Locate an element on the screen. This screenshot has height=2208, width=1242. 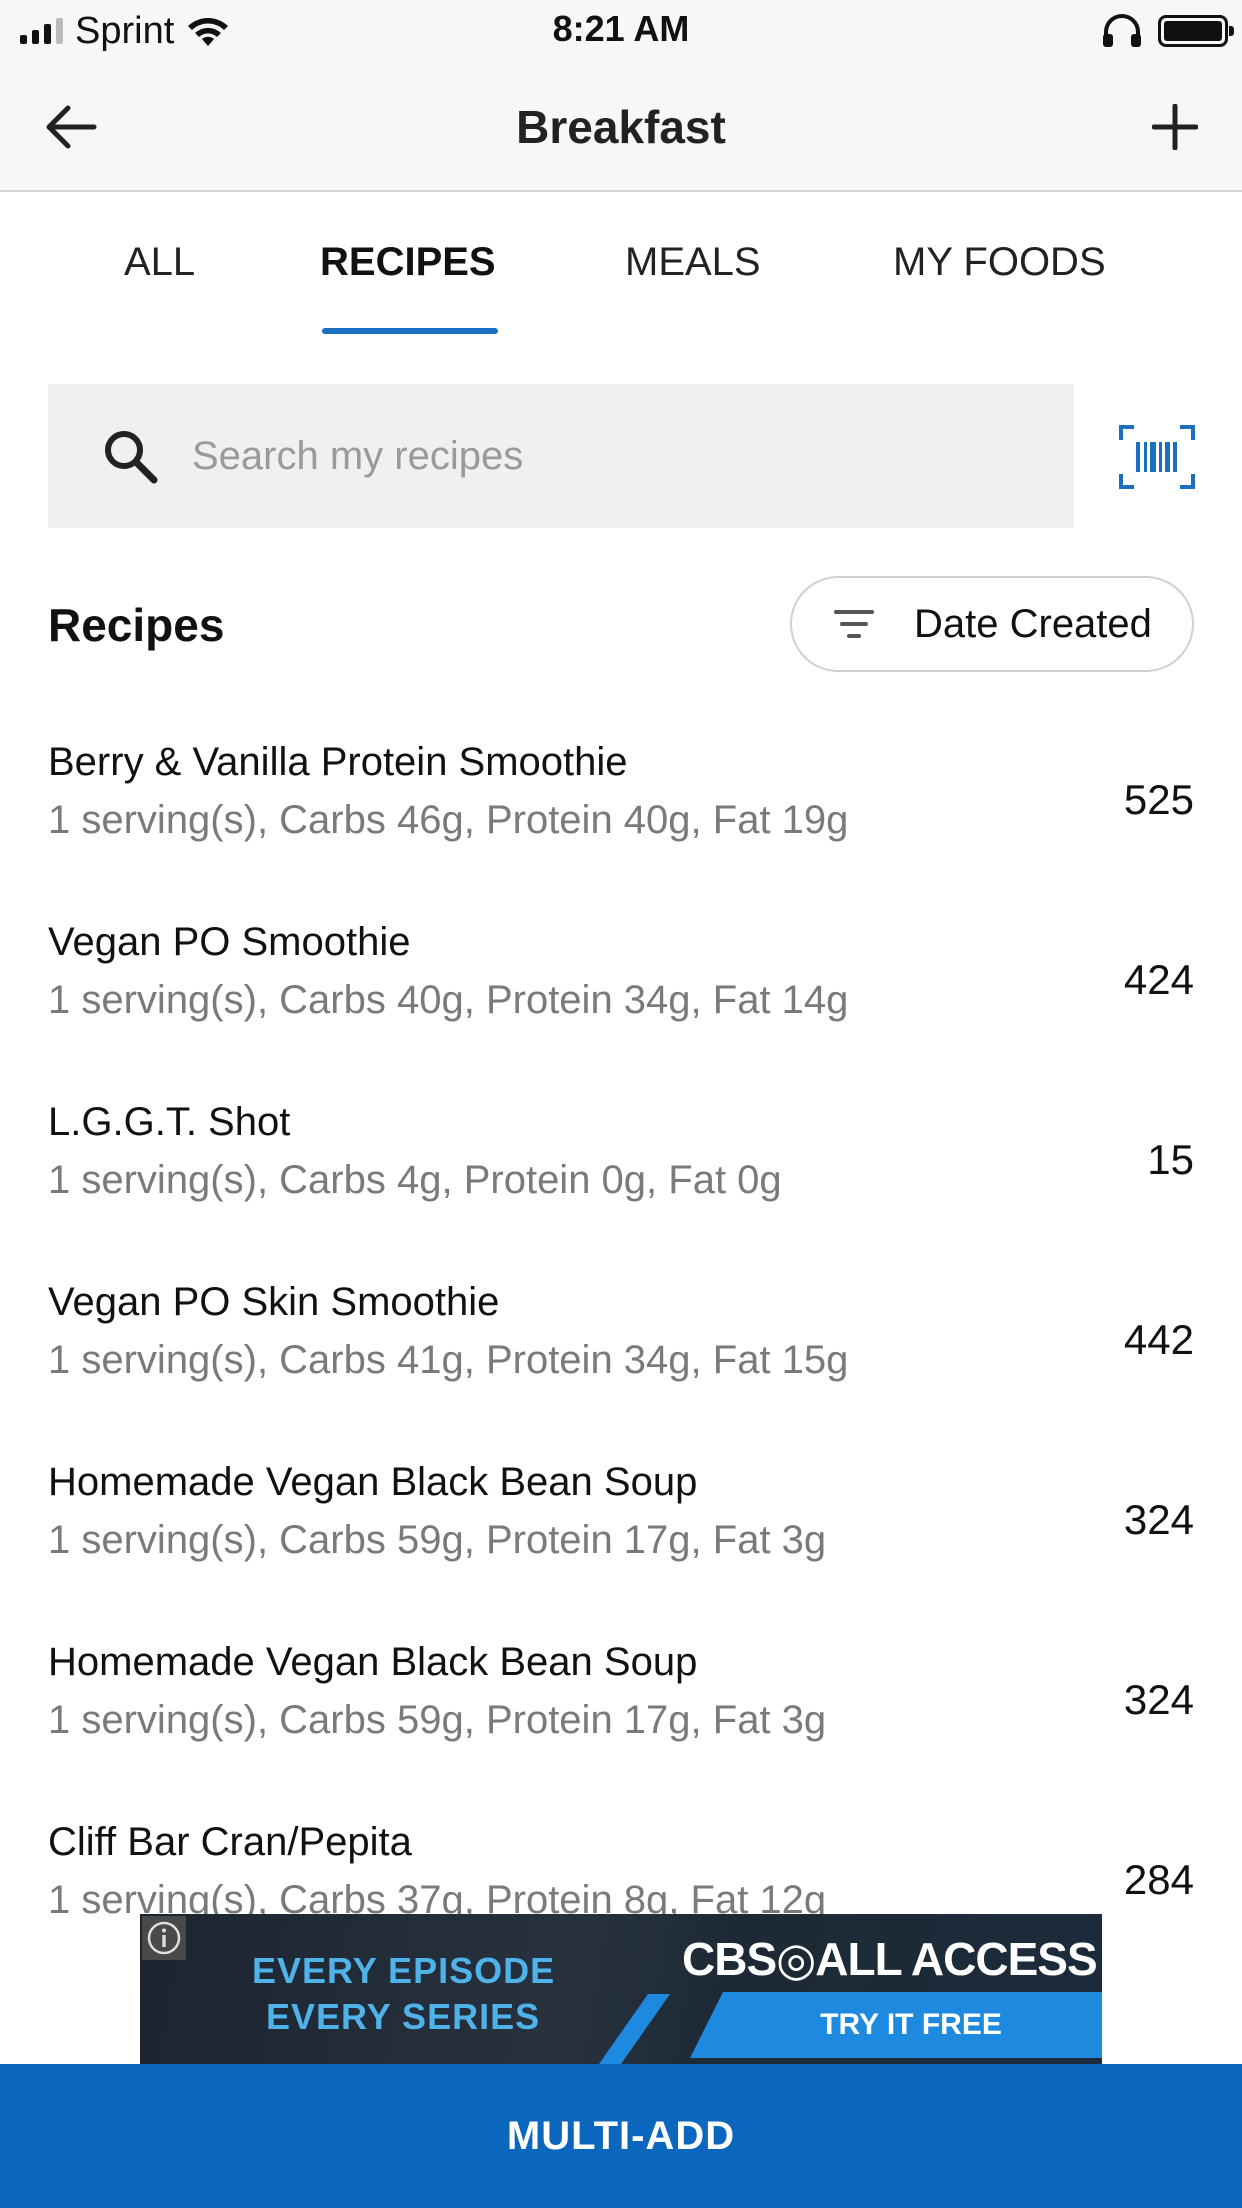
recipe-name: Cliff Bar Cran/Pepita is located at coordinates (230, 1842).